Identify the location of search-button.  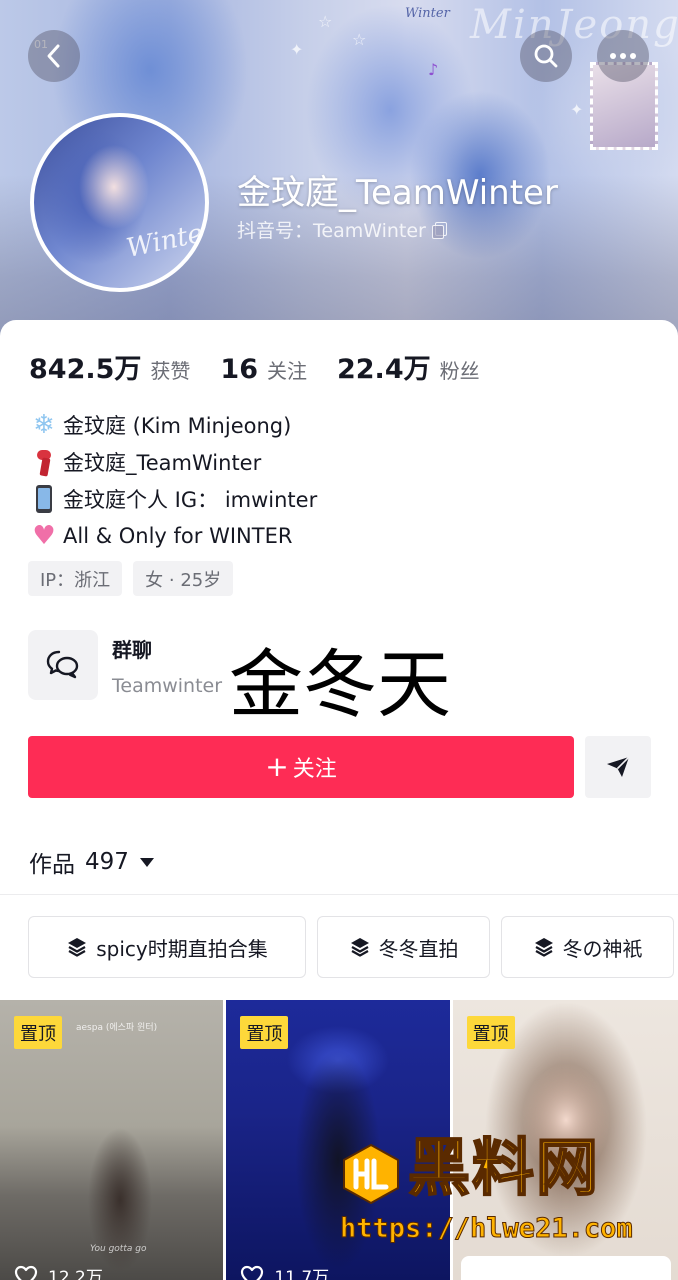
(546, 56).